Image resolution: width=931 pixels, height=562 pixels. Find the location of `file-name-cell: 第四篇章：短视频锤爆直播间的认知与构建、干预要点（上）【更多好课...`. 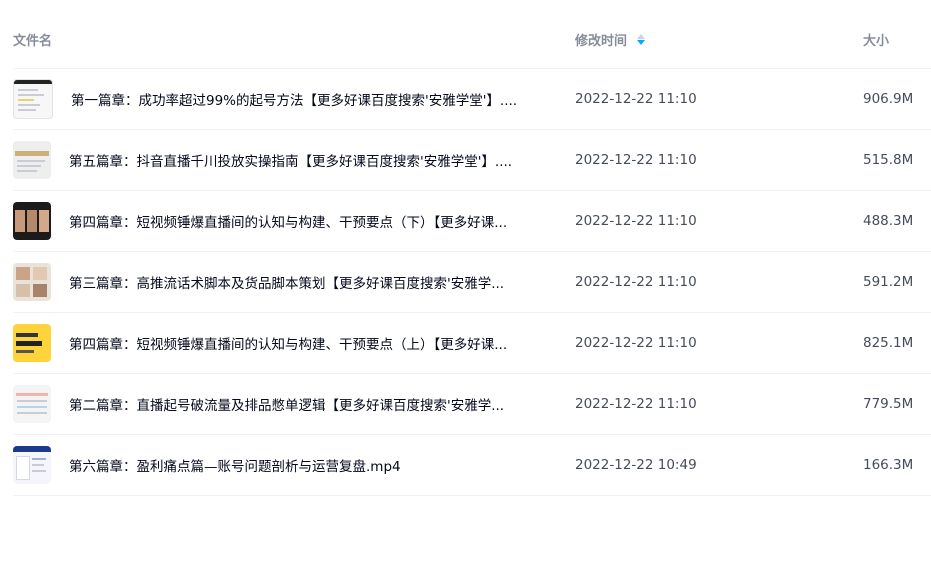

file-name-cell: 第四篇章：短视频锤爆直播间的认知与构建、干预要点（上）【更多好课... is located at coordinates (294, 343).